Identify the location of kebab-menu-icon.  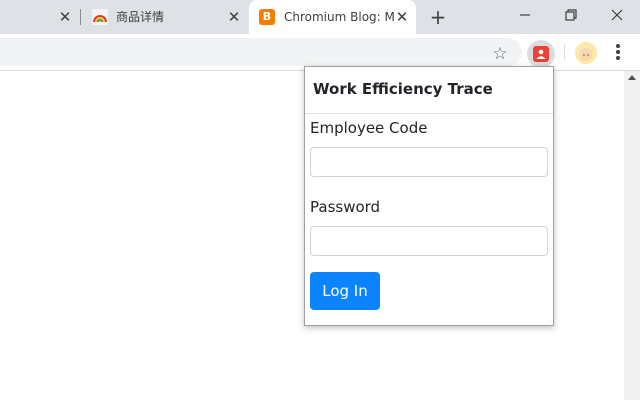
(618, 52).